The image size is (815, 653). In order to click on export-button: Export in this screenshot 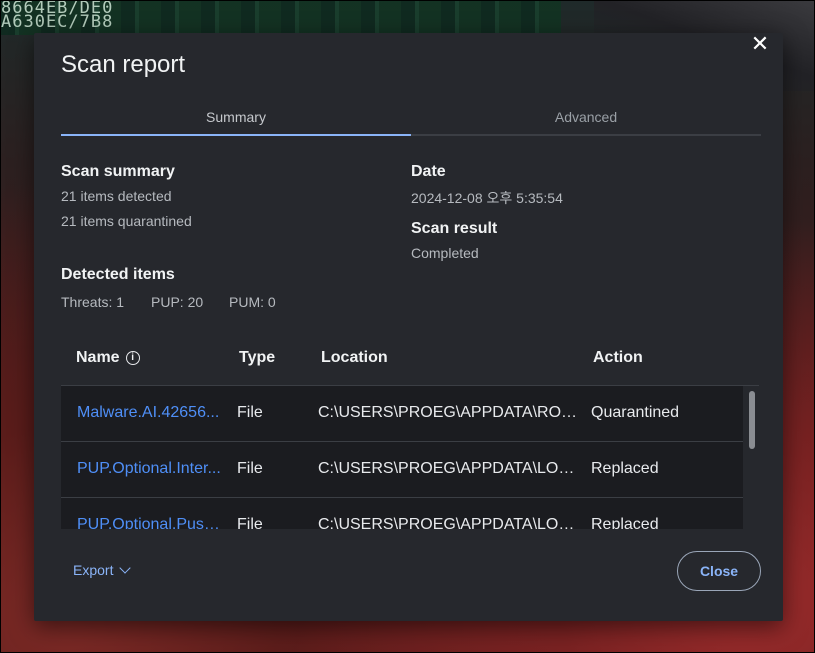, I will do `click(102, 570)`.